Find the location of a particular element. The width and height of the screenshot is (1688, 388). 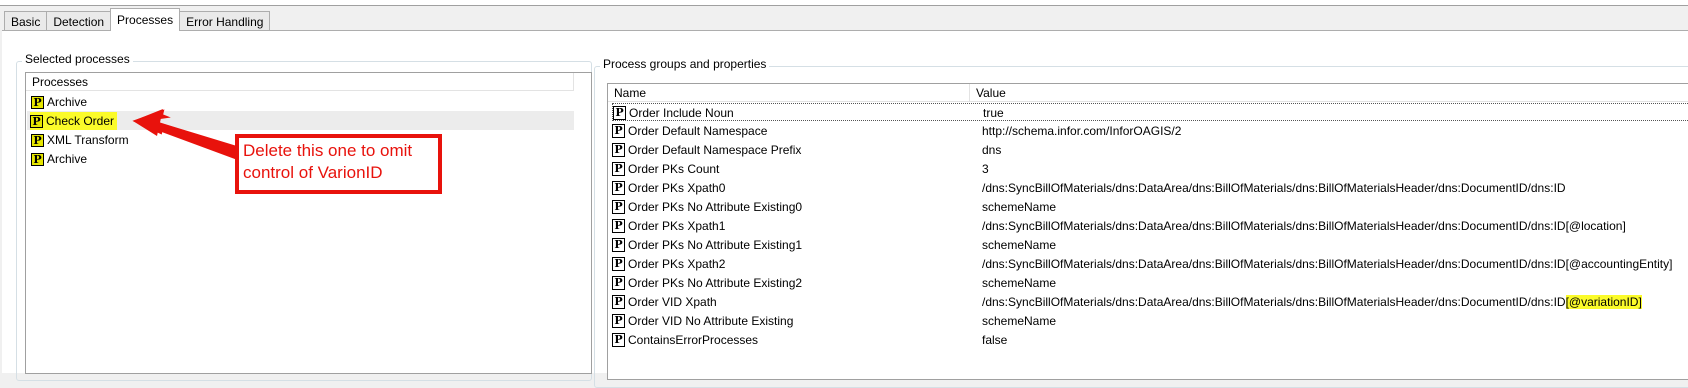

table-row: P ContainsErrorProcesses false is located at coordinates (1150, 340).